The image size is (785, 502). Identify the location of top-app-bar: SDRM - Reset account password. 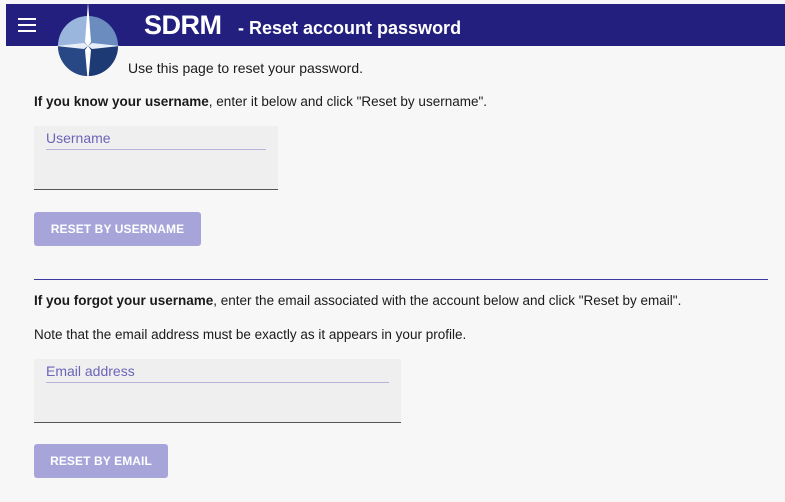
(395, 25).